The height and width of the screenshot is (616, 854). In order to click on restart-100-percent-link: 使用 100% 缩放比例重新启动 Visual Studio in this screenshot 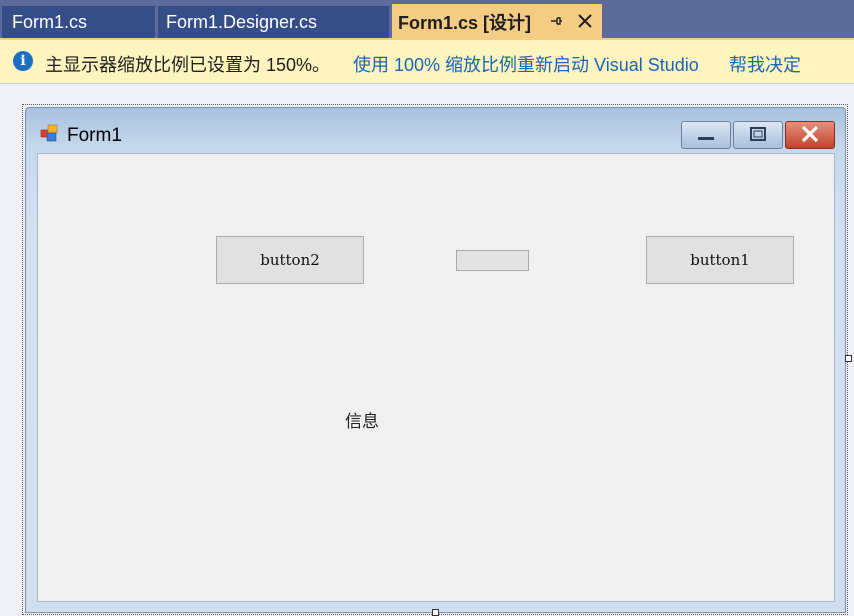, I will do `click(526, 64)`.